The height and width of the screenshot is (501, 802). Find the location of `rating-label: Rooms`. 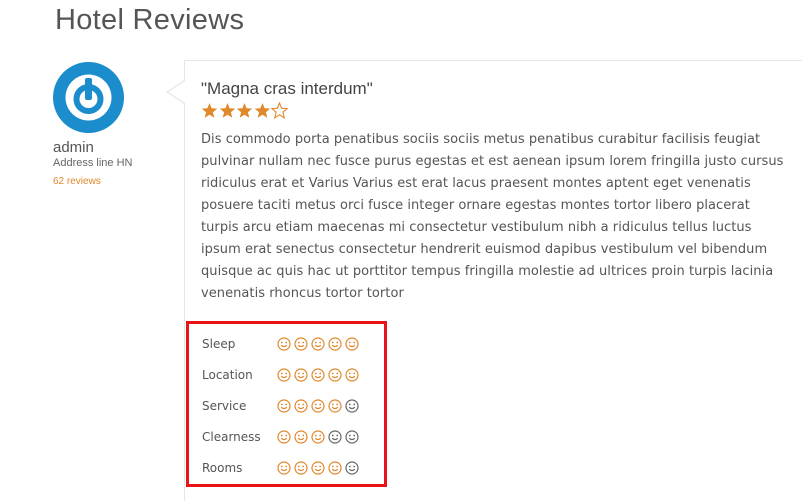

rating-label: Rooms is located at coordinates (222, 468).